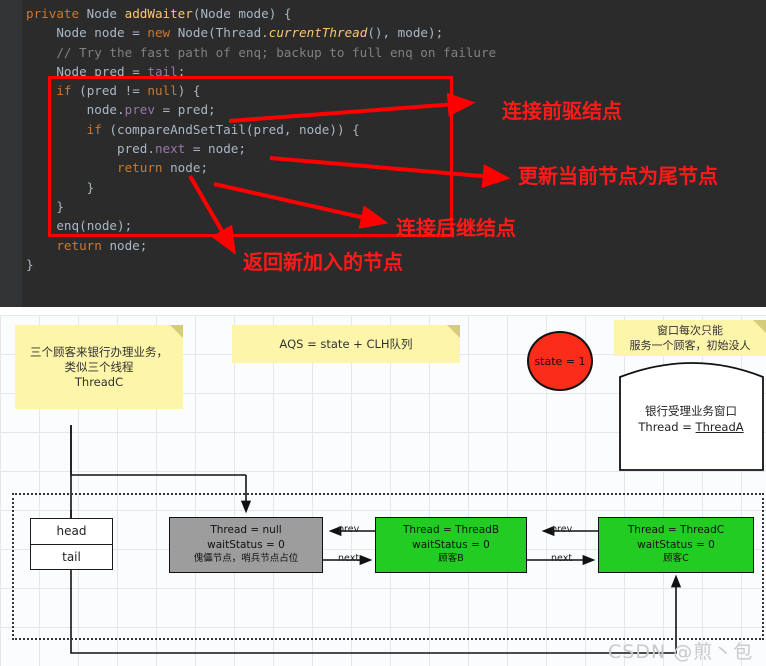 This screenshot has height=666, width=766. I want to click on annotation-connect-succ: 连接后继结点, so click(456, 228).